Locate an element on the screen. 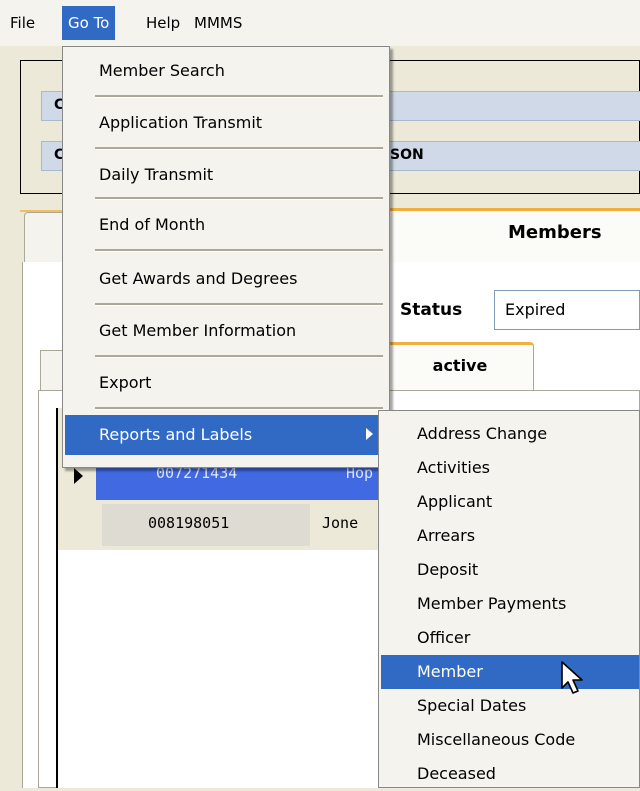  status-label: Status is located at coordinates (431, 310).